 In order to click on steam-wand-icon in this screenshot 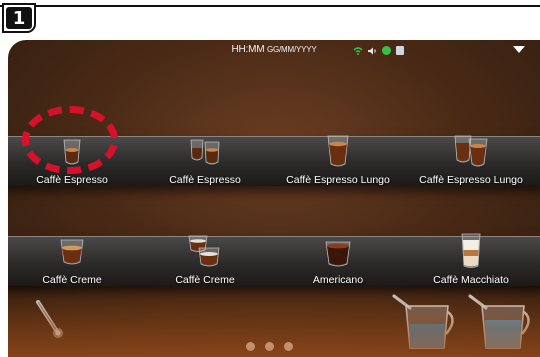, I will do `click(51, 320)`.